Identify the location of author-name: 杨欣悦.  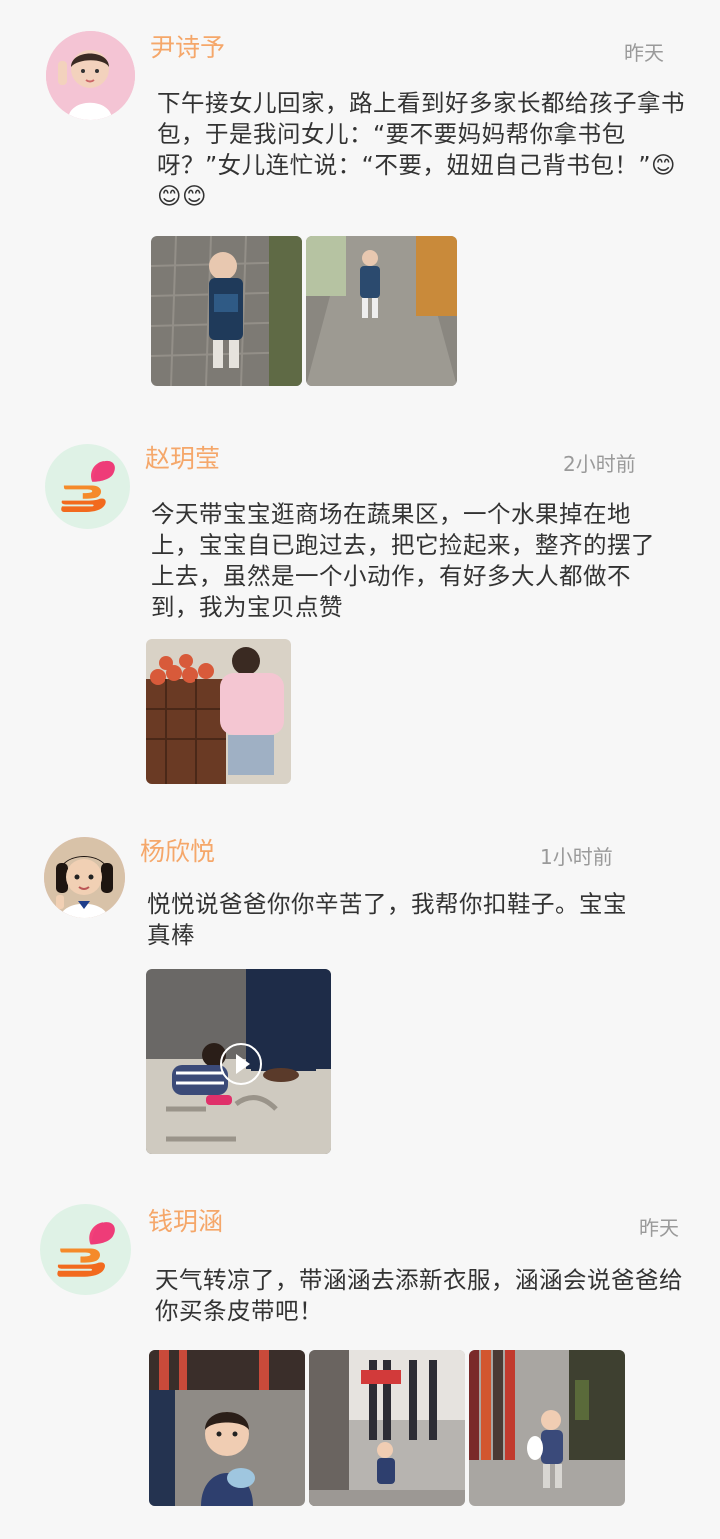
(177, 852).